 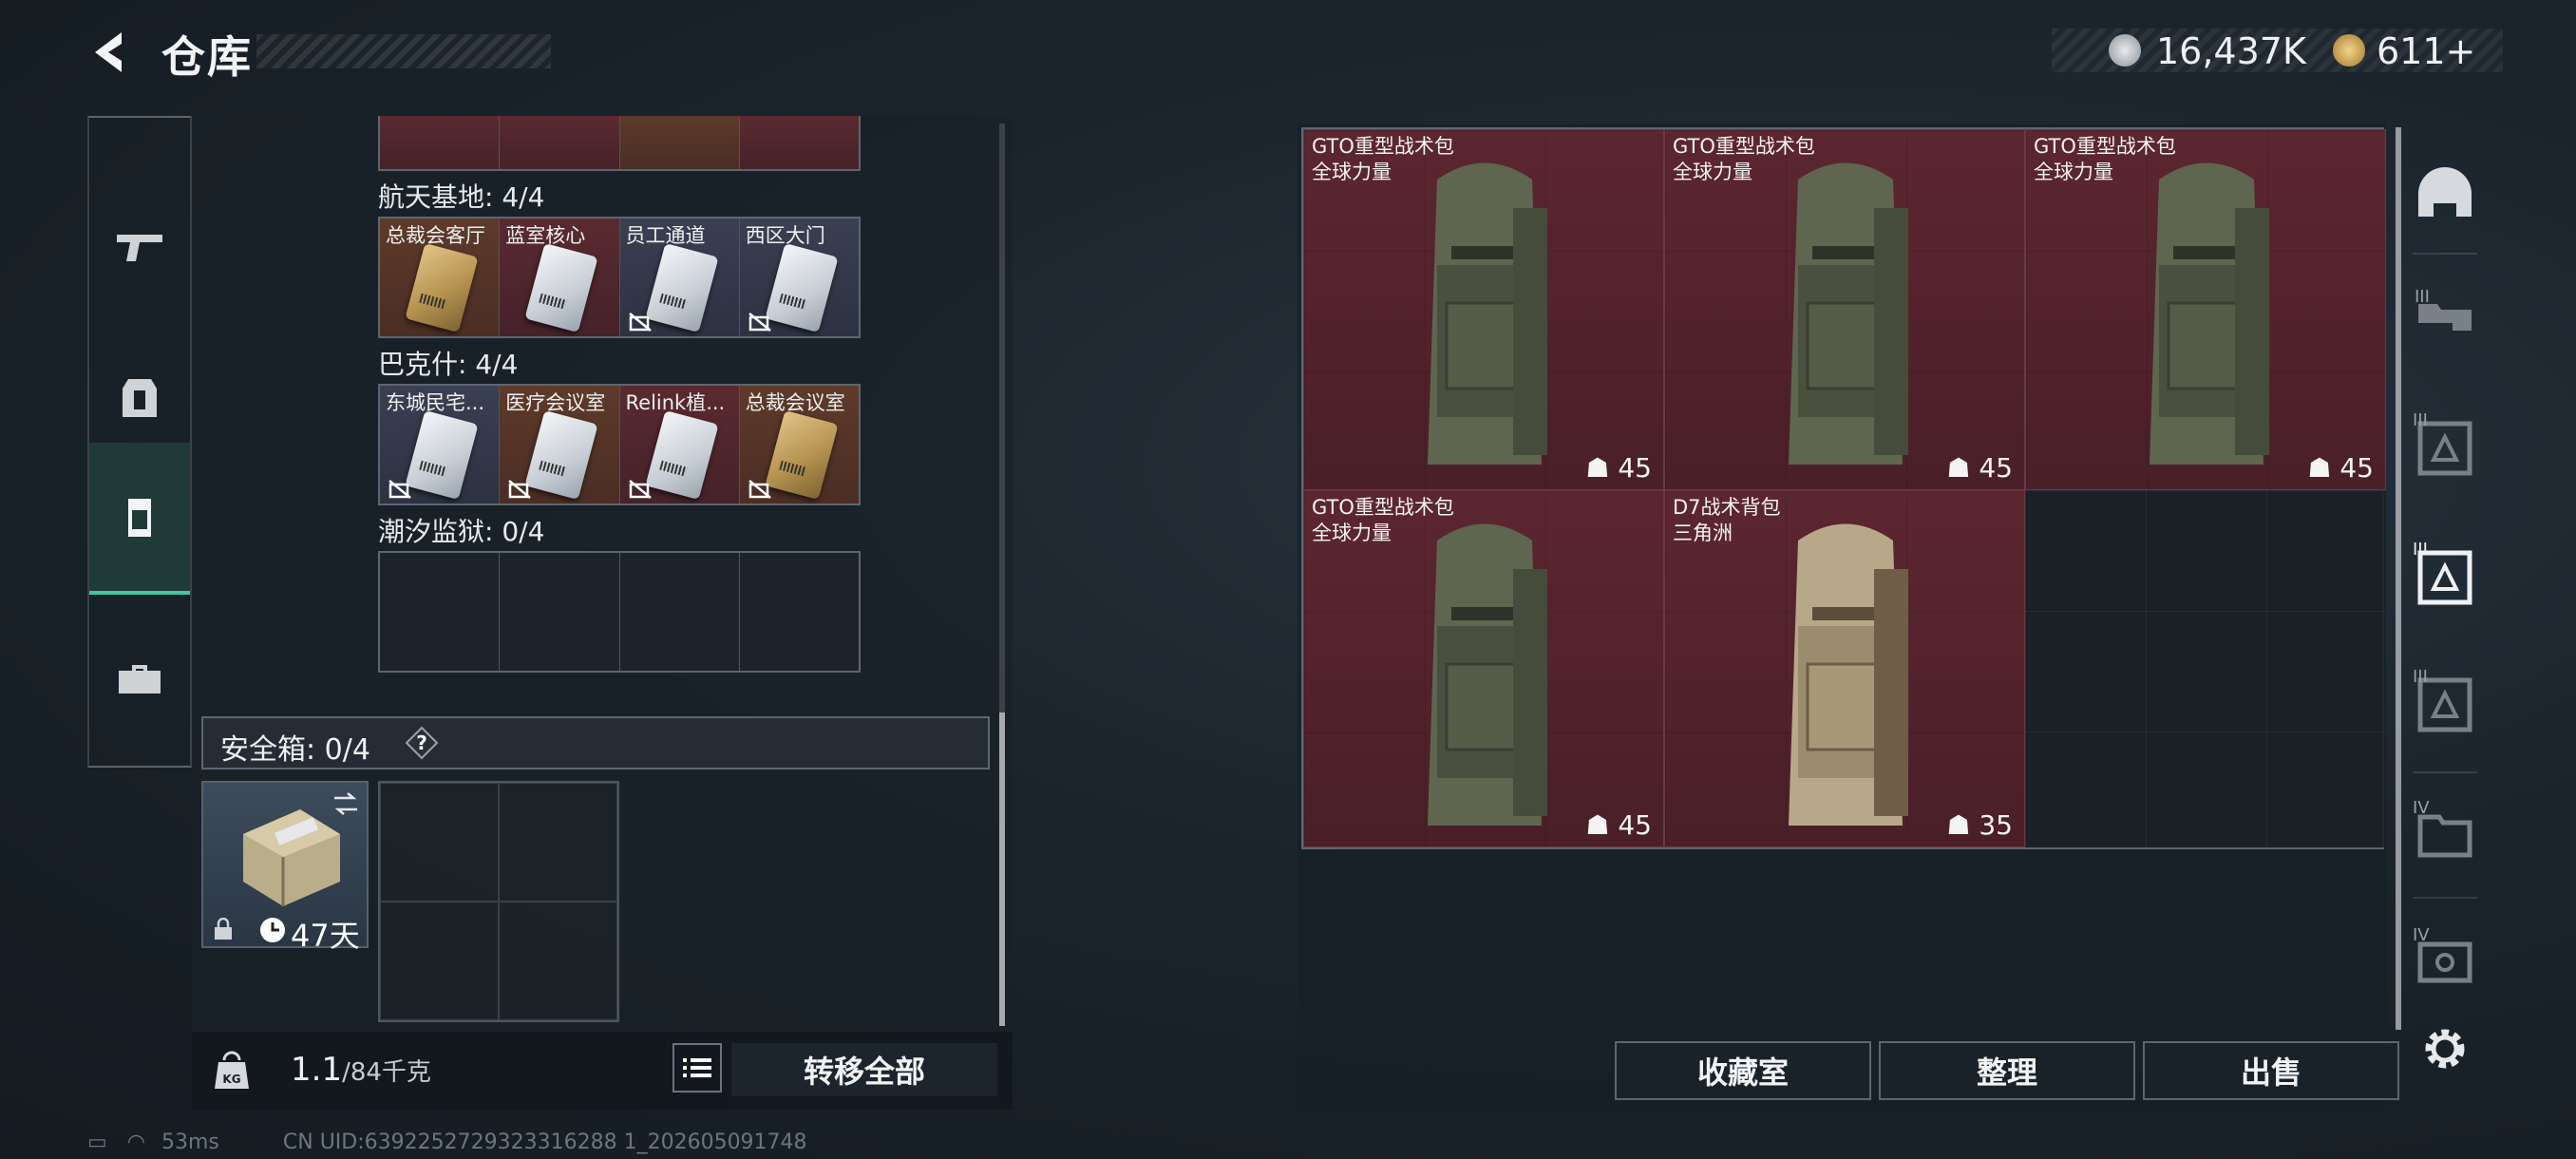 I want to click on backpack-icon, so click(x=139, y=518).